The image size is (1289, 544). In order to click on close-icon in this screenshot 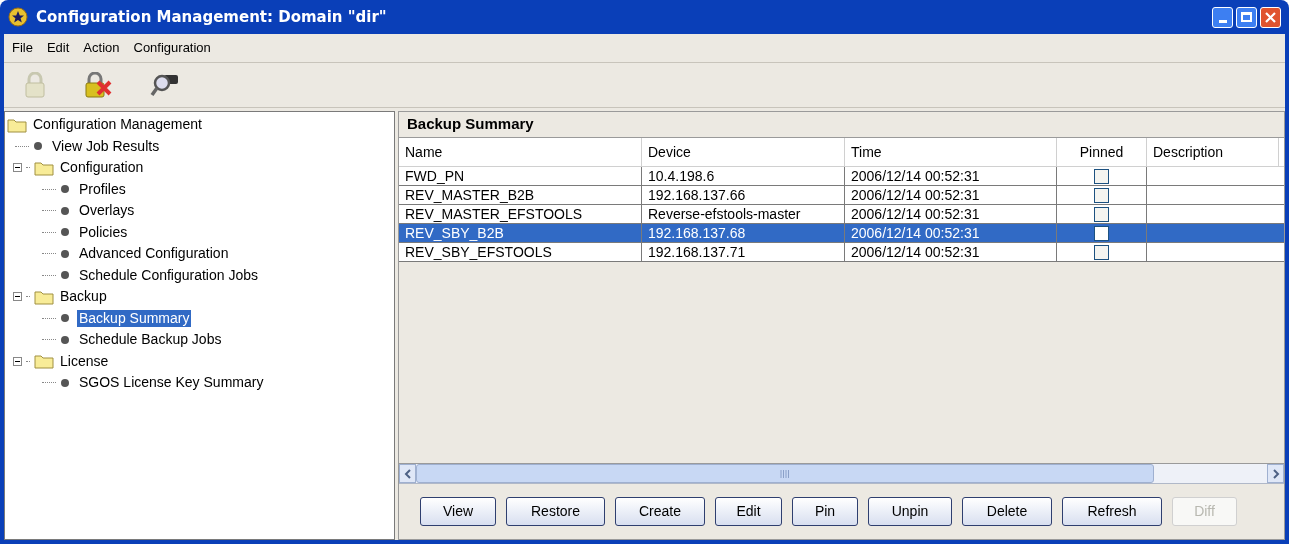, I will do `click(1270, 17)`.